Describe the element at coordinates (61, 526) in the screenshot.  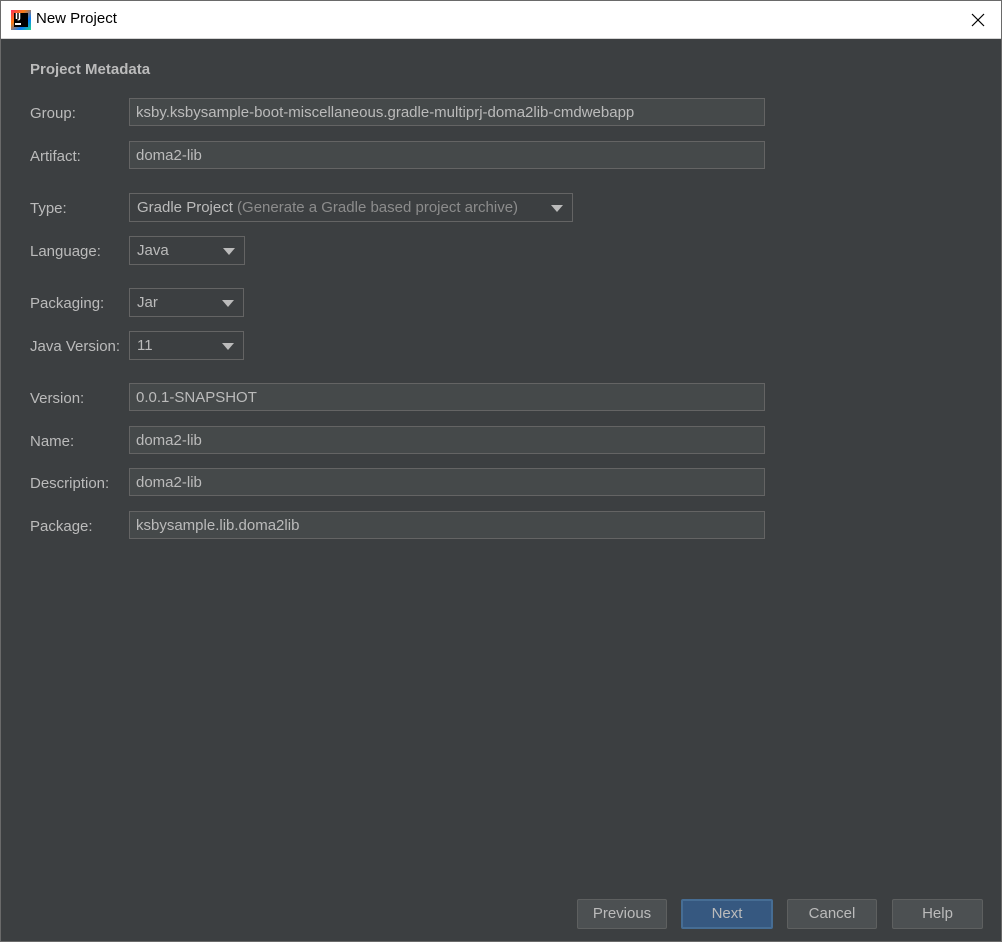
I see `package-label: Package:` at that location.